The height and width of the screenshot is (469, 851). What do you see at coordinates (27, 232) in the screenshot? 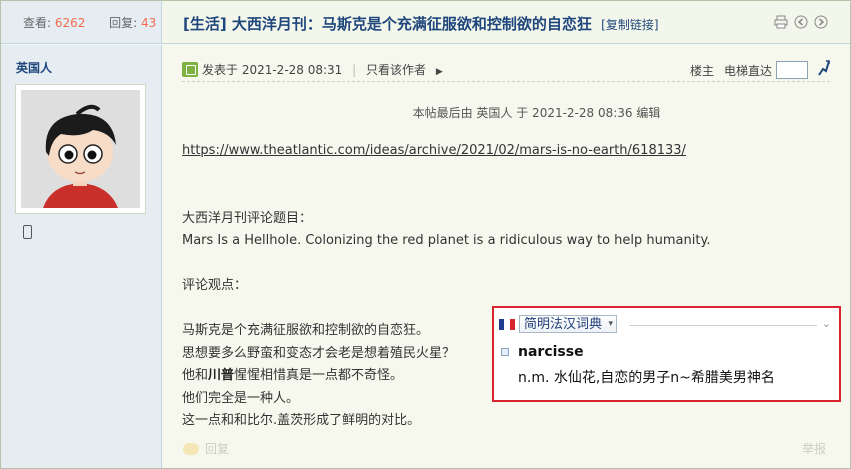
I see `mobile-icon` at bounding box center [27, 232].